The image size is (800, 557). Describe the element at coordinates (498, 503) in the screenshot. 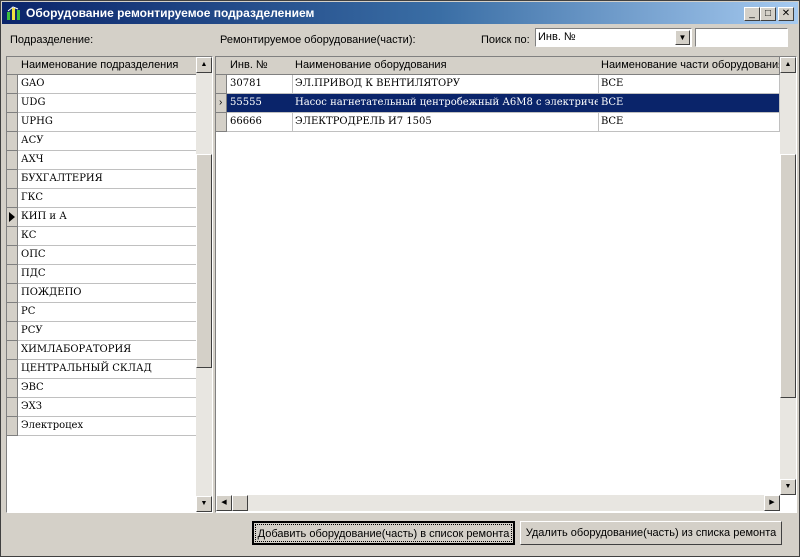

I see `equipment-horizontal-scrollbar: ◀ ▶` at that location.